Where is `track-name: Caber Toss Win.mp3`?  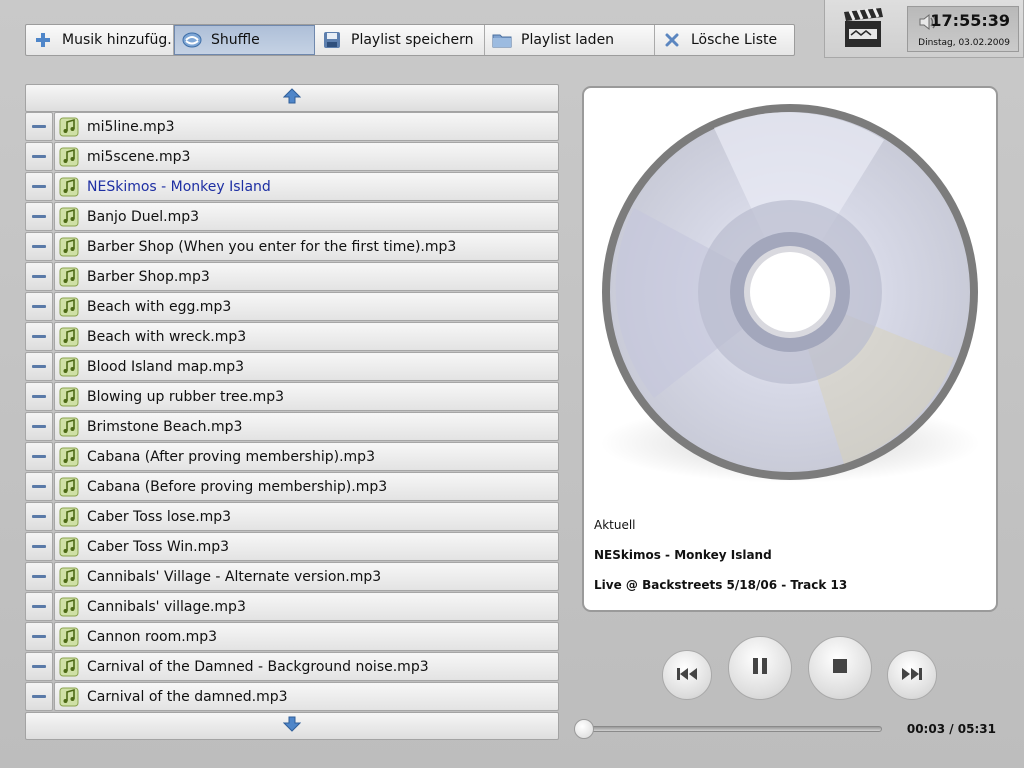 track-name: Caber Toss Win.mp3 is located at coordinates (158, 546).